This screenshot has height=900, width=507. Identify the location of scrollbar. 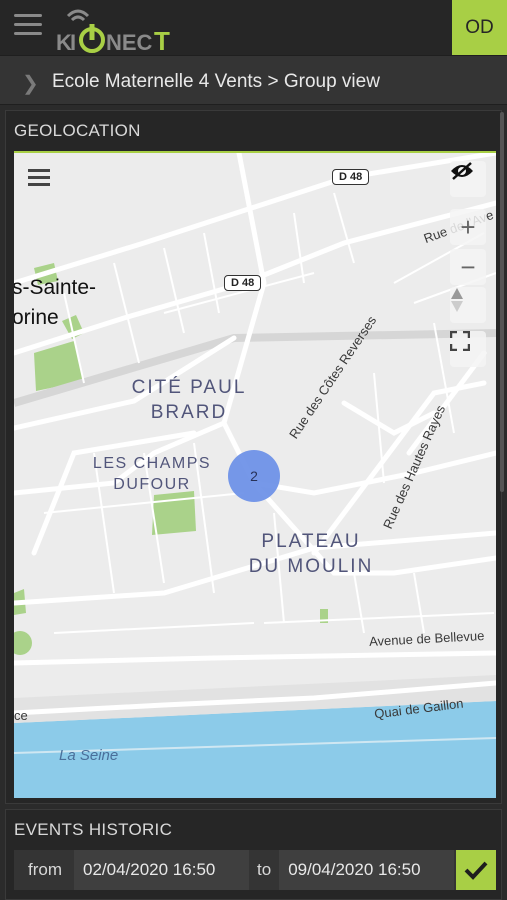
(502, 302).